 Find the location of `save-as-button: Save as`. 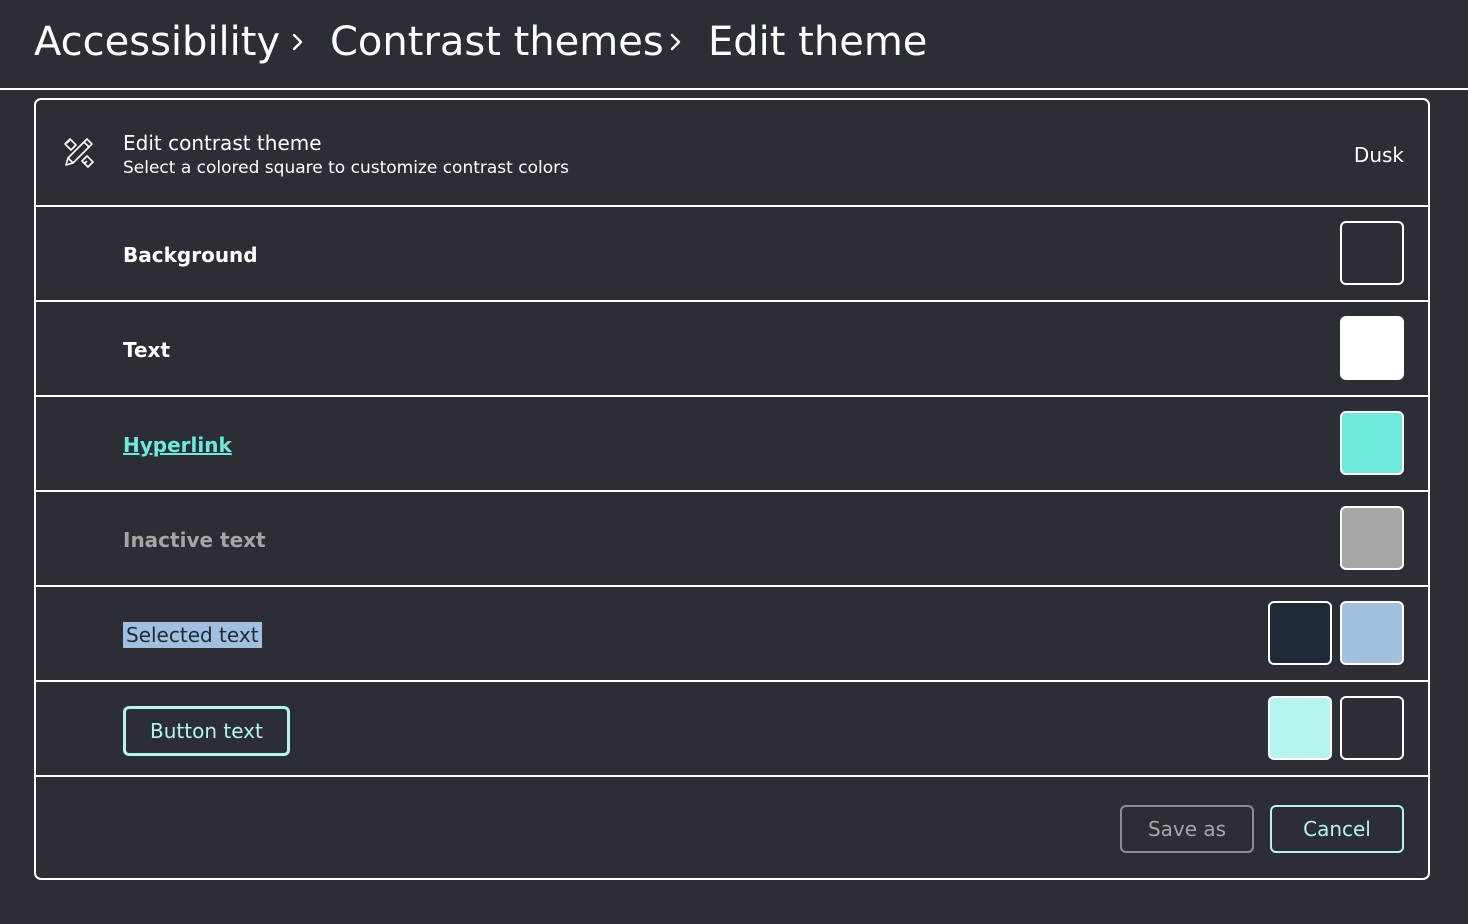

save-as-button: Save as is located at coordinates (1187, 829).